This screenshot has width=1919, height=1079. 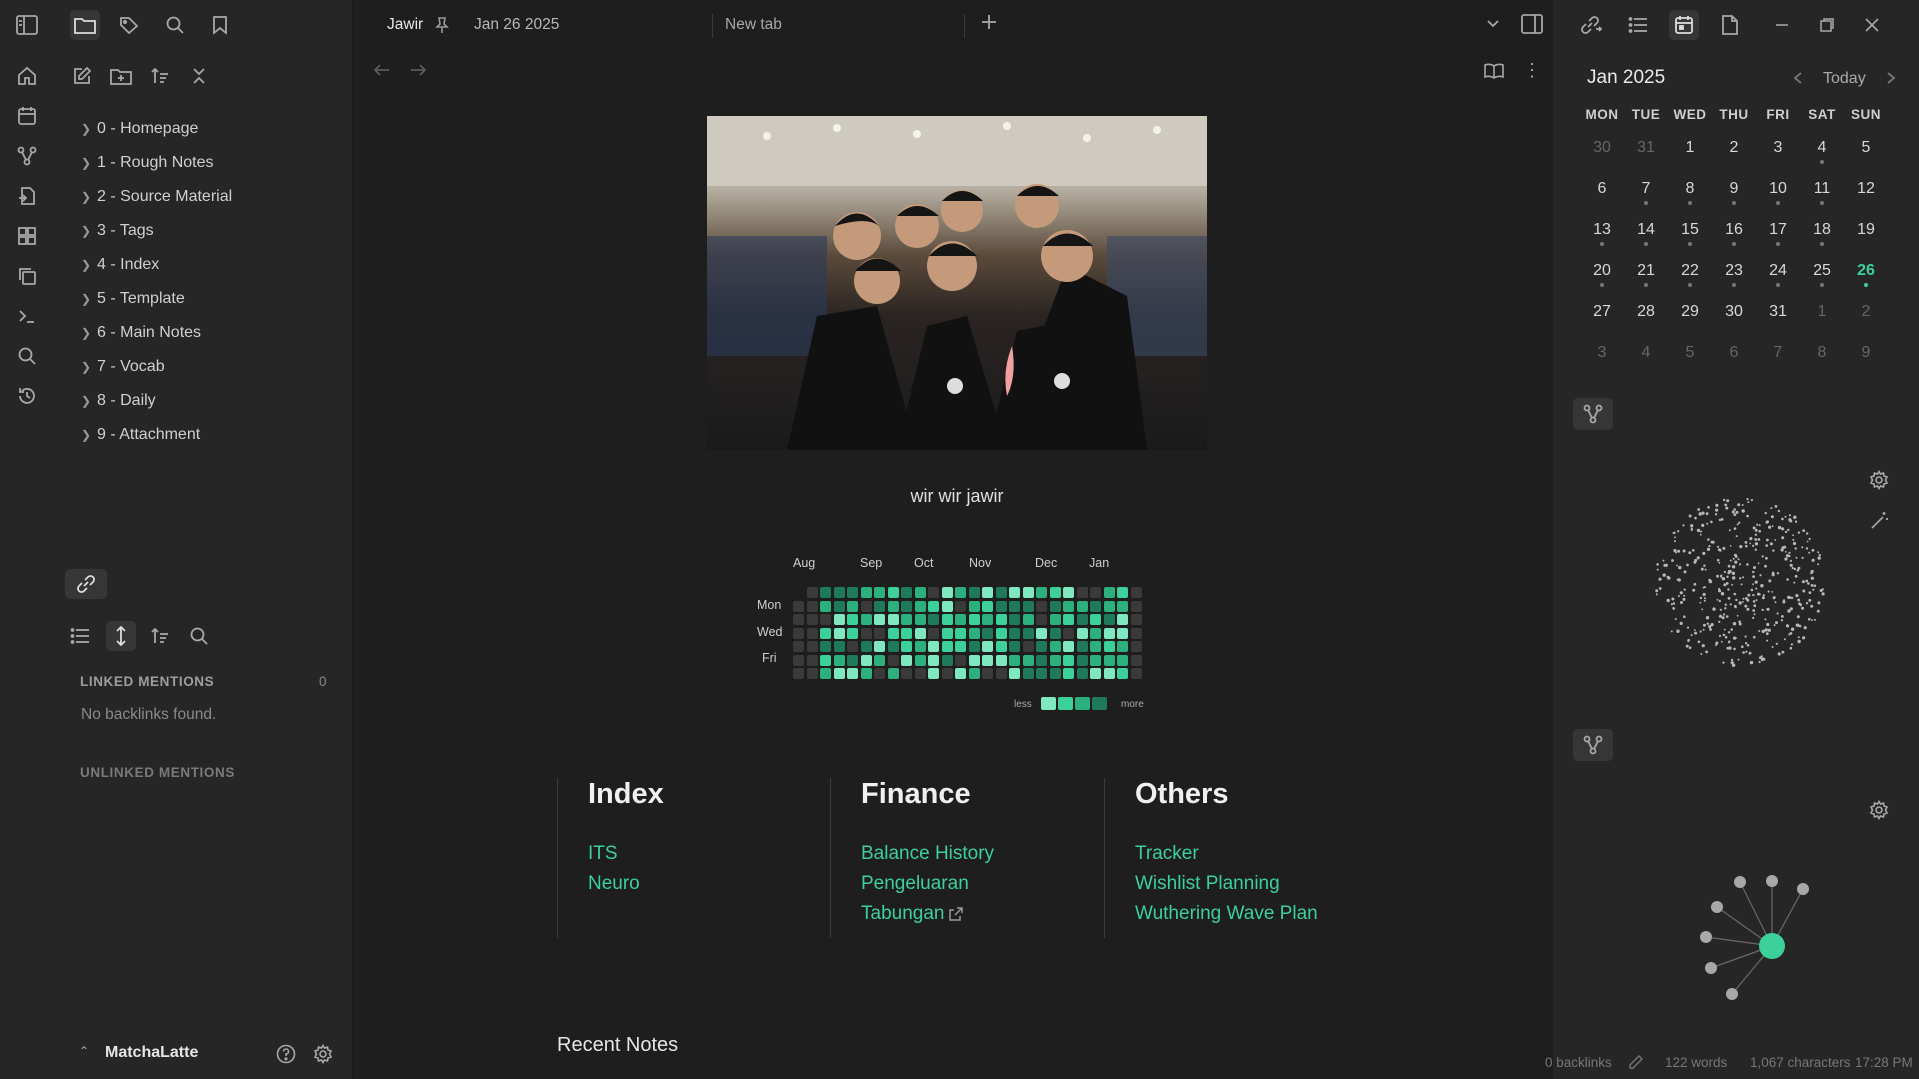 I want to click on calendar-day: 10, so click(x=1778, y=192).